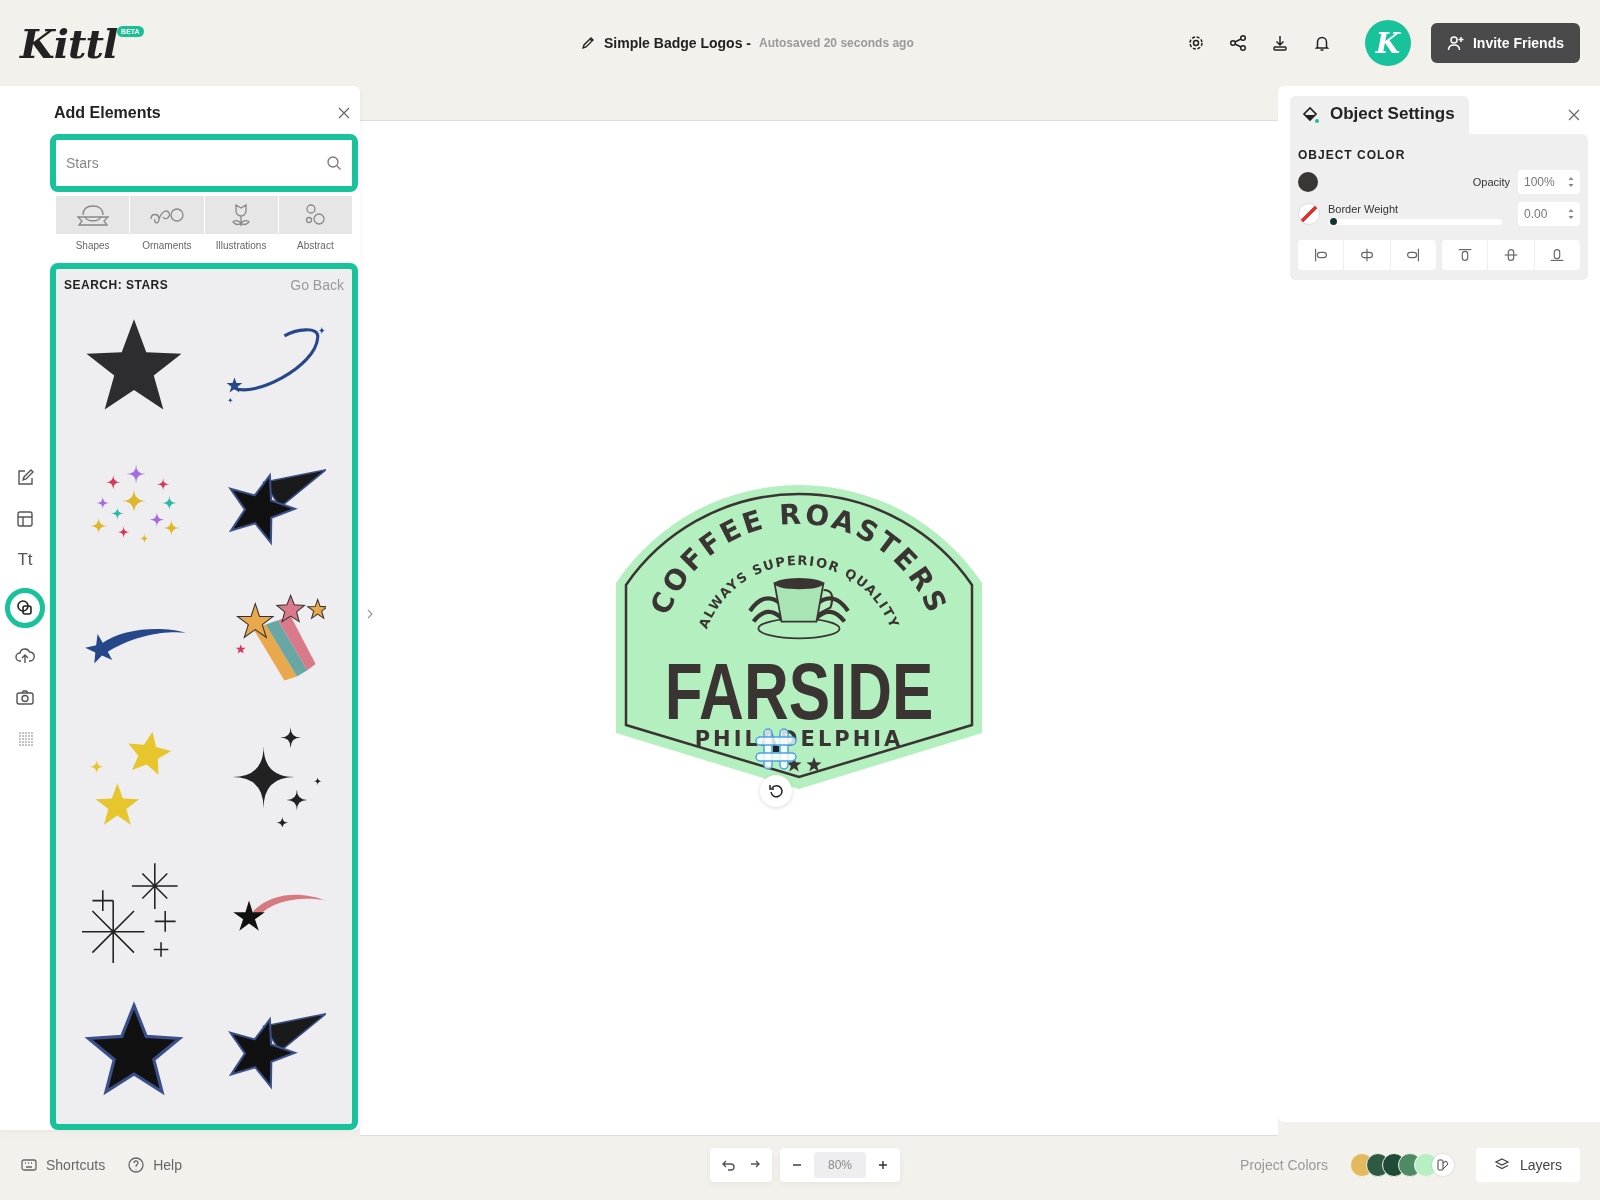 Image resolution: width=1600 pixels, height=1200 pixels. I want to click on kittl-logo: Kittl, so click(69, 43).